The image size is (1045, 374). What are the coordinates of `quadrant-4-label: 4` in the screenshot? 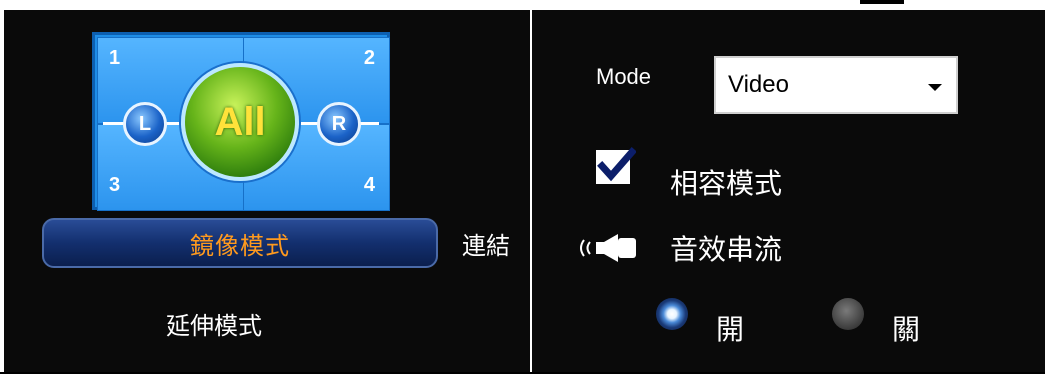 It's located at (369, 185).